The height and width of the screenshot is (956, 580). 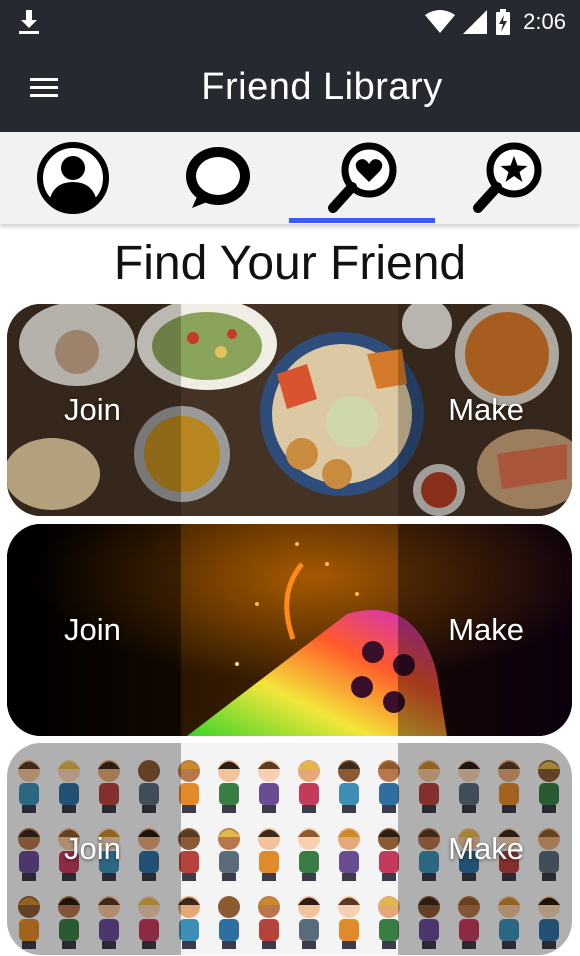 I want to click on person-circle-icon, so click(x=72, y=178).